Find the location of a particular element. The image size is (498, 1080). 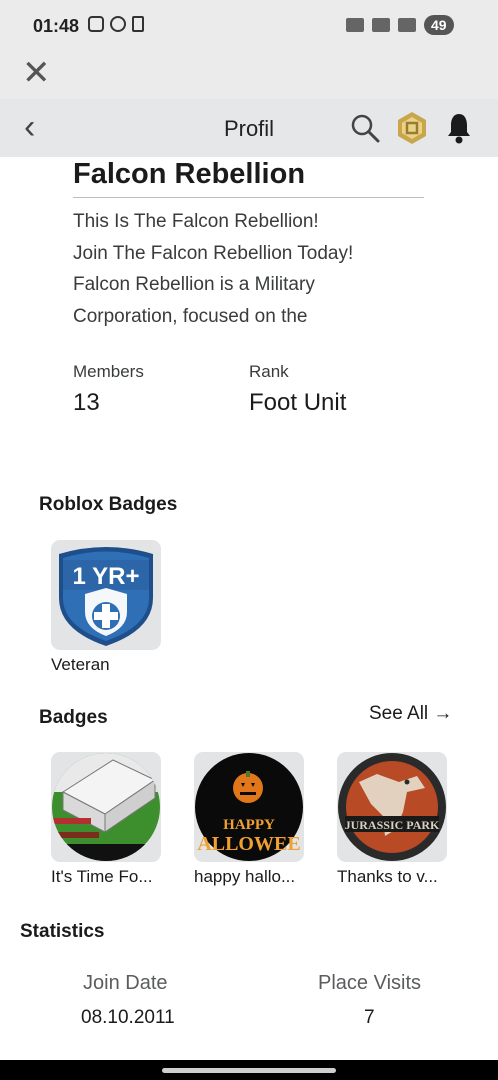

description-line: Corporation, focused on the is located at coordinates (190, 316).